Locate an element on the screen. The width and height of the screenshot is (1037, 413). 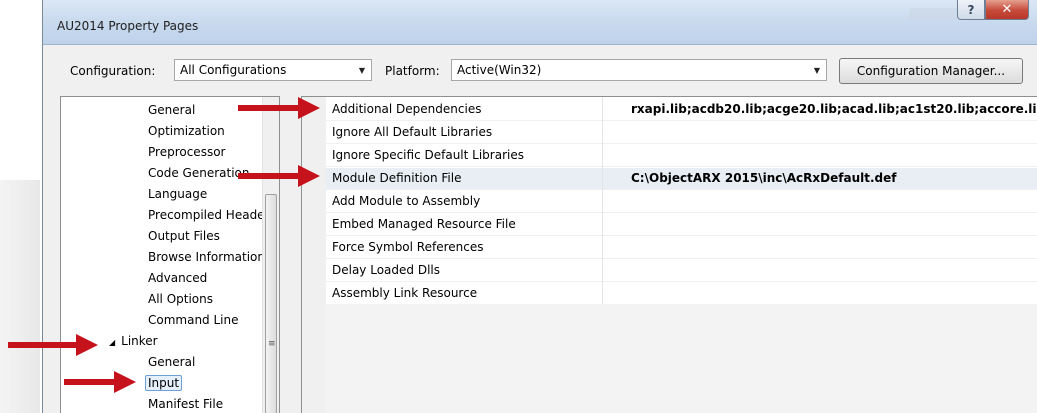
title-bar: AU2014 Property Pages ? ✕ is located at coordinates (540, 22).